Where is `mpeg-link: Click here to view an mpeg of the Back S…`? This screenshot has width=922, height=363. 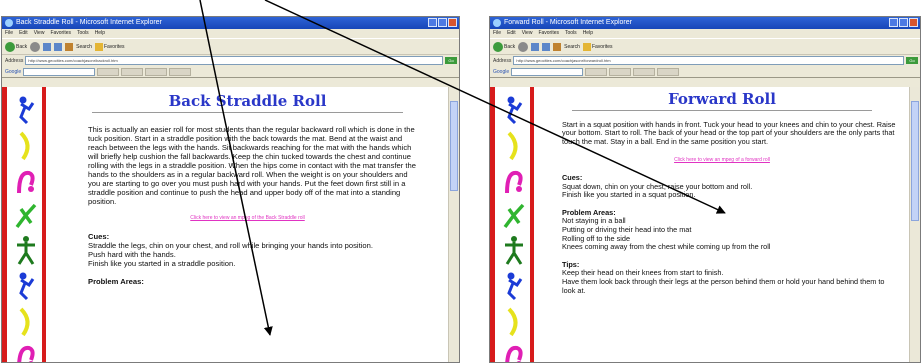
mpeg-link: Click here to view an mpeg of the Back S… is located at coordinates (247, 218).